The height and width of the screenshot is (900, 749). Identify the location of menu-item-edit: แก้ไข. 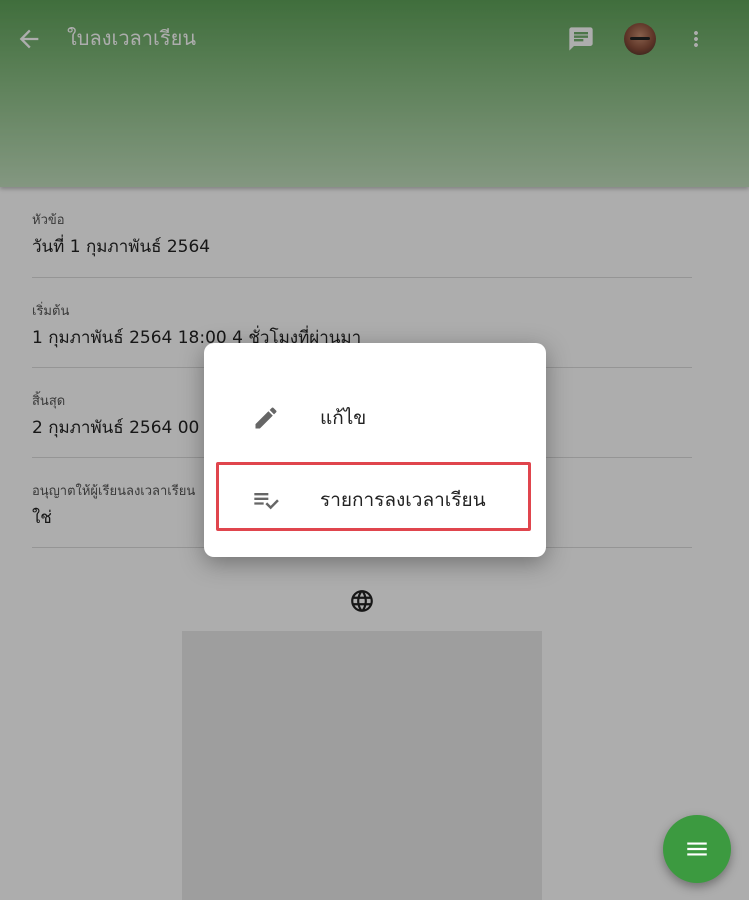
(375, 416).